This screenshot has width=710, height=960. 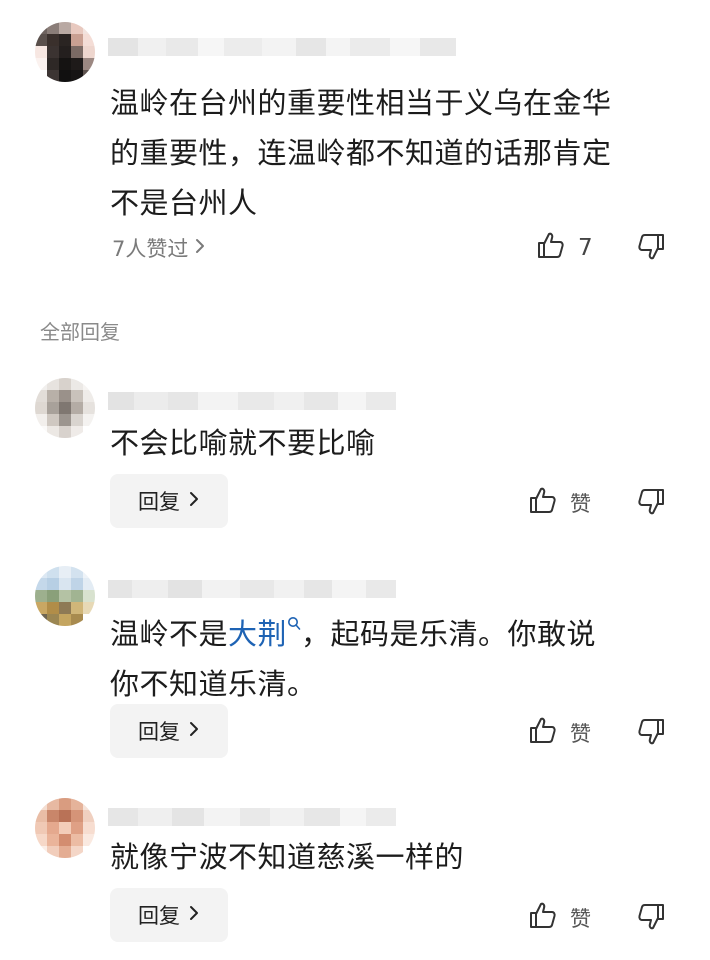 What do you see at coordinates (585, 247) in the screenshot?
I see `like-count: 7` at bounding box center [585, 247].